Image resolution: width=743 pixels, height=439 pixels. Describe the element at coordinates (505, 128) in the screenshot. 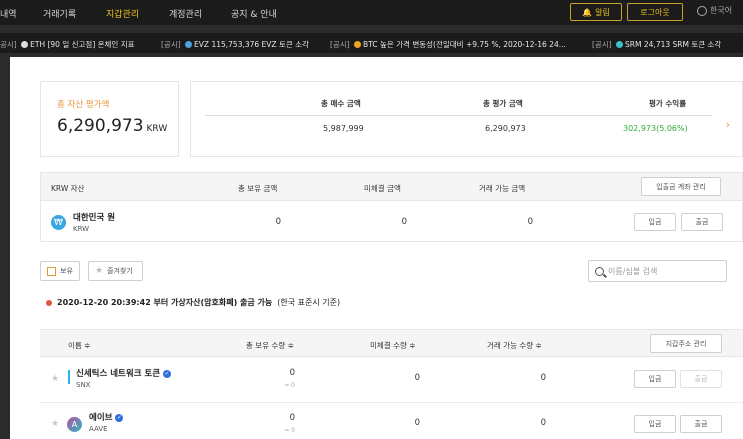

I see `total-eval-value: 6,290,973` at that location.